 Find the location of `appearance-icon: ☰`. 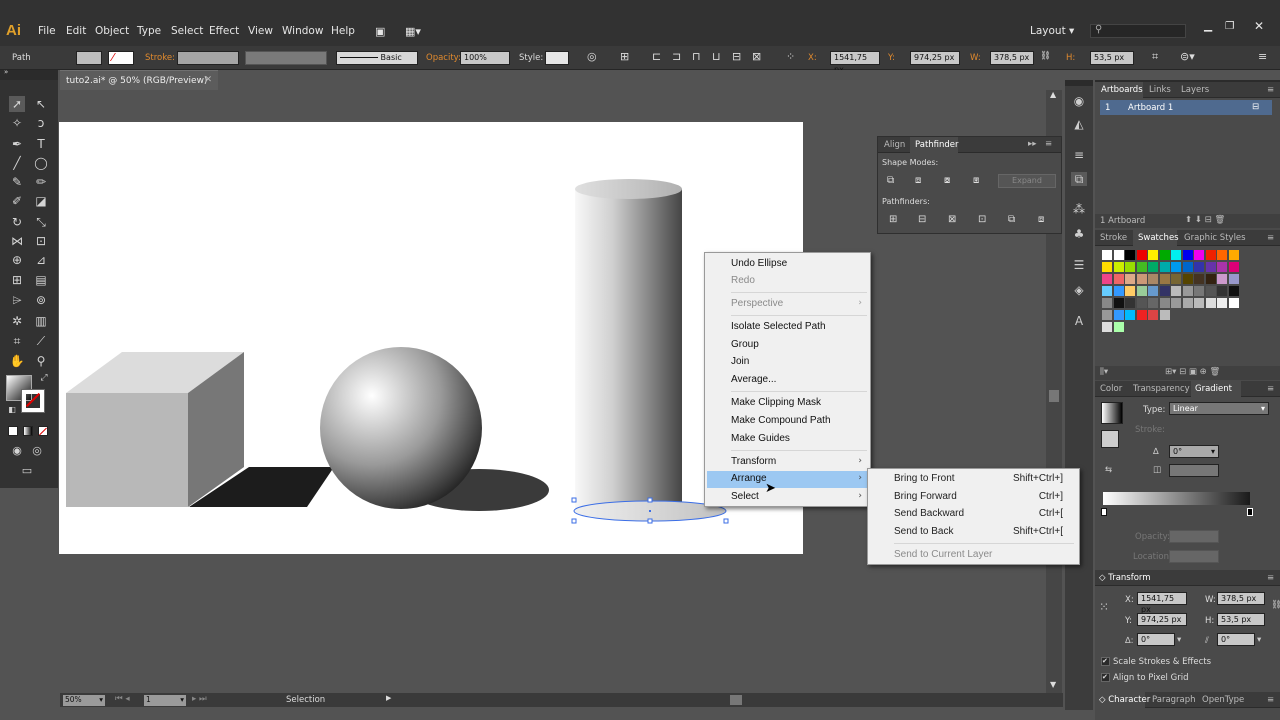

appearance-icon: ☰ is located at coordinates (1079, 265).